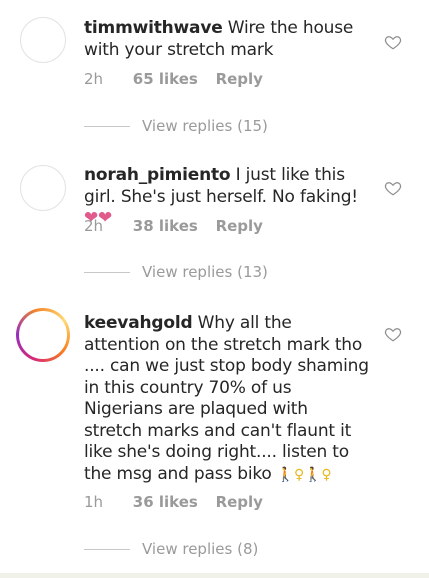 The width and height of the screenshot is (429, 578). I want to click on view-replies-label: View replies (15), so click(205, 126).